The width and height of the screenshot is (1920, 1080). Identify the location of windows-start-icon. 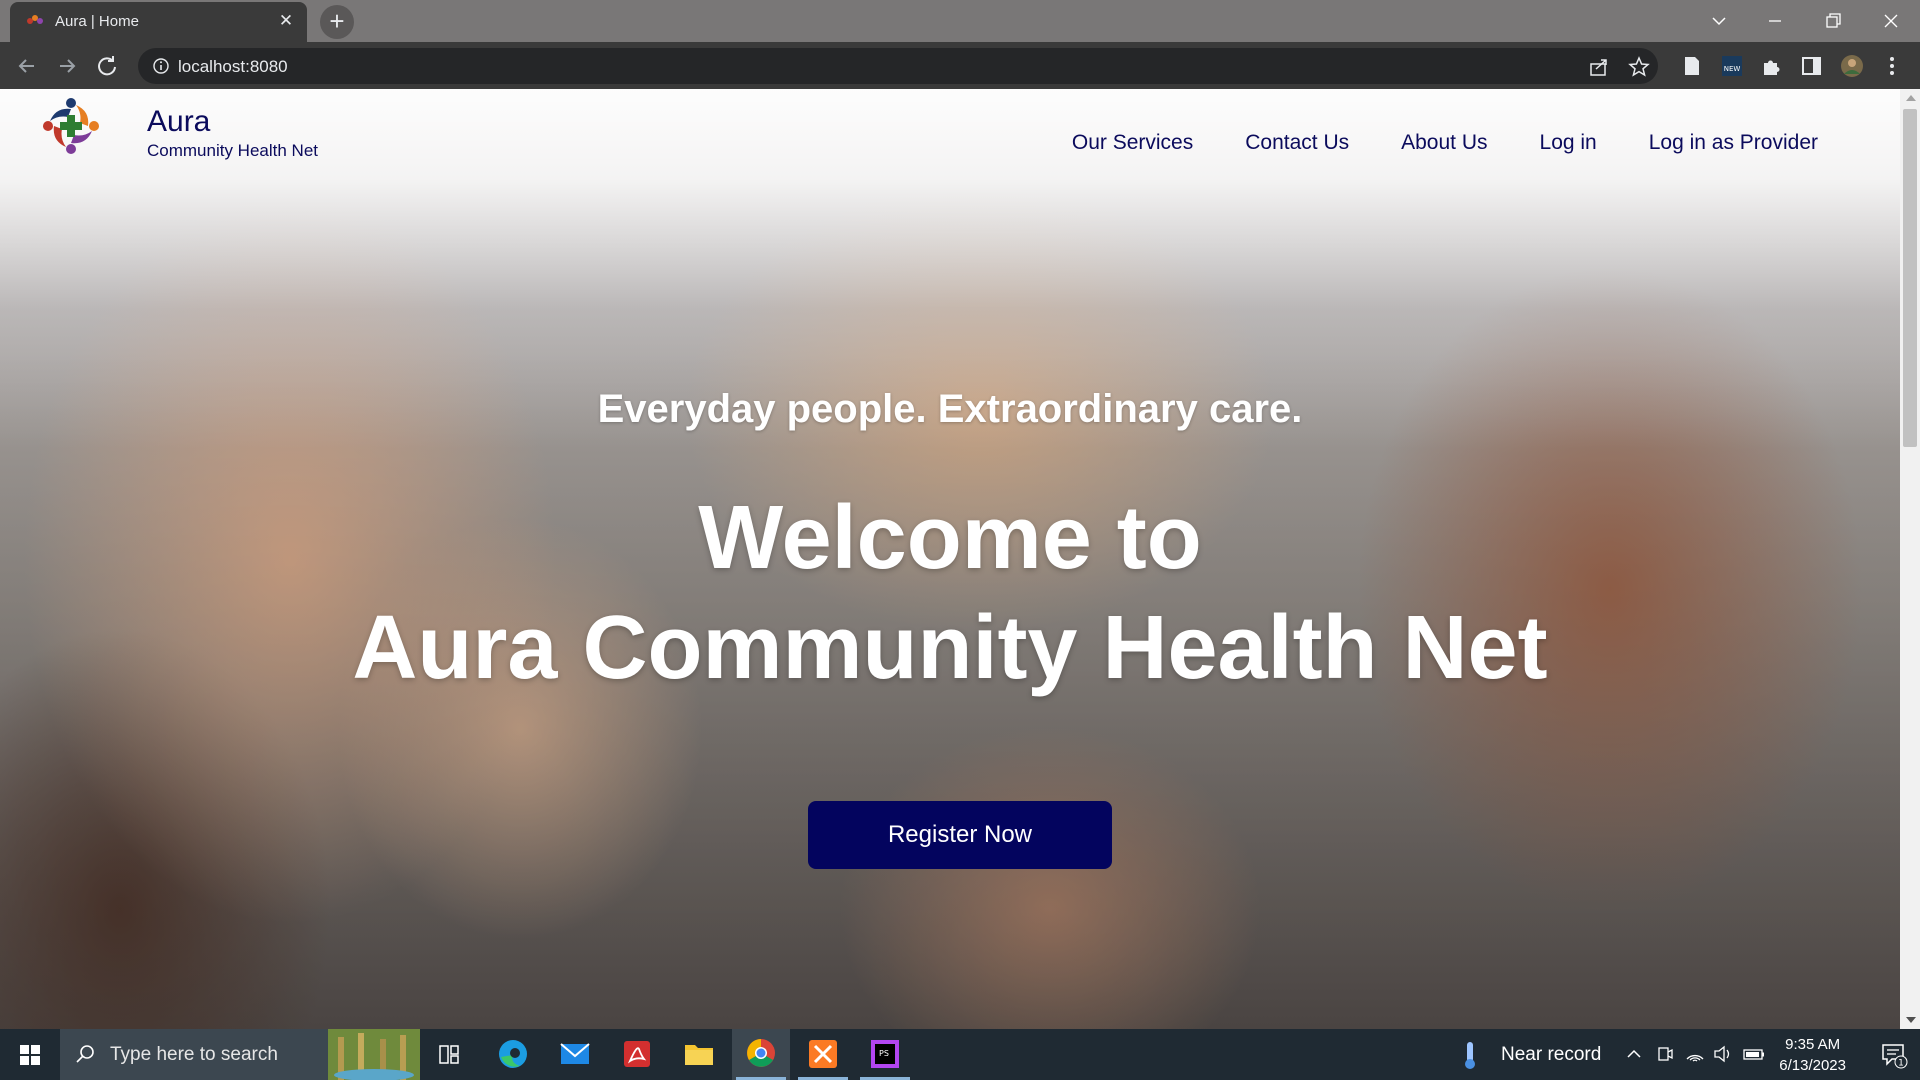
(30, 1054).